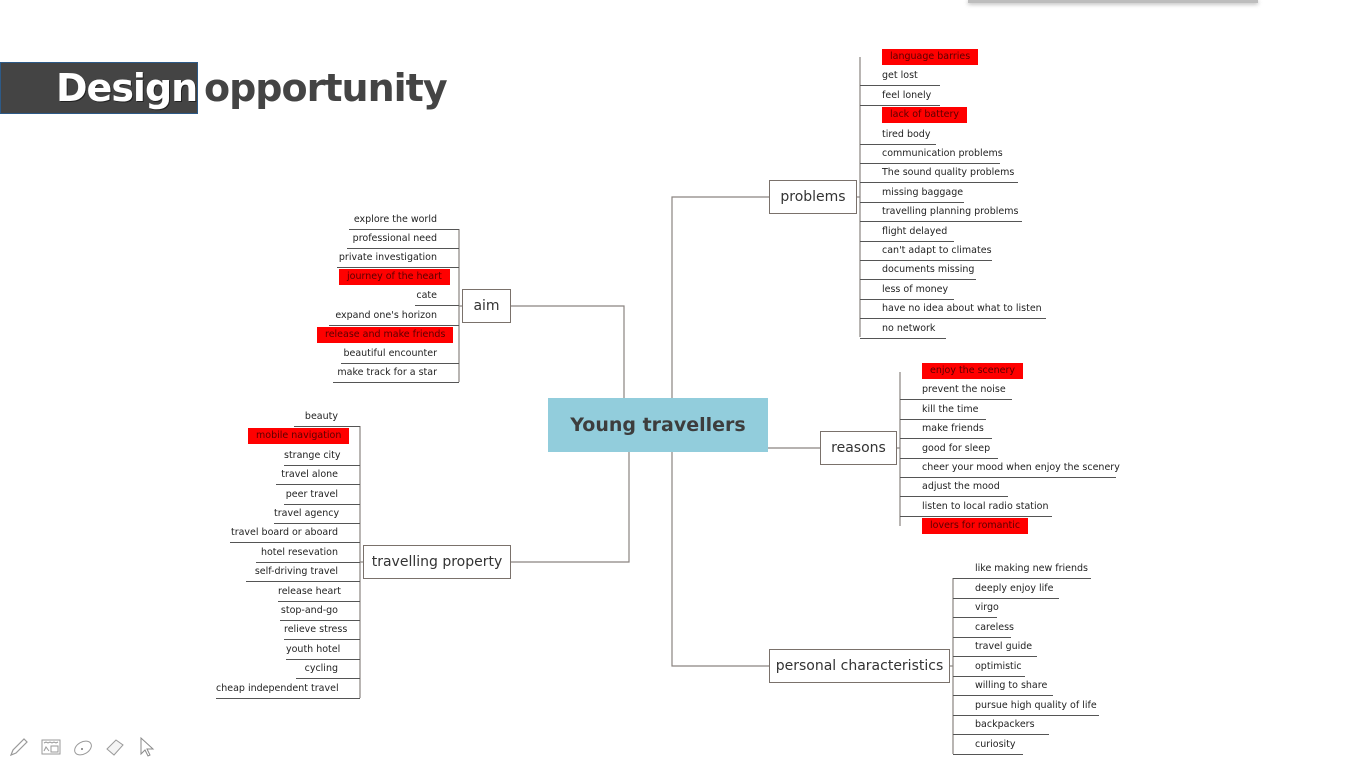 This screenshot has width=1366, height=768. I want to click on leaf-travelling-property: cycling, so click(328, 670).